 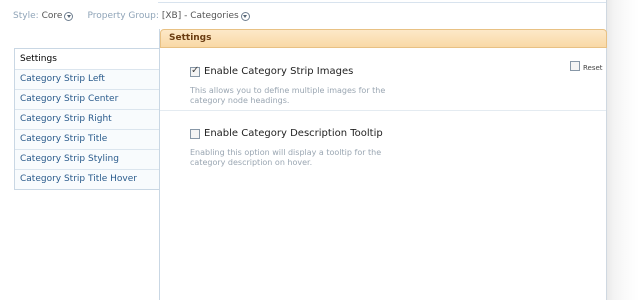 What do you see at coordinates (195, 133) in the screenshot?
I see `category-description-tooltip-checkbox` at bounding box center [195, 133].